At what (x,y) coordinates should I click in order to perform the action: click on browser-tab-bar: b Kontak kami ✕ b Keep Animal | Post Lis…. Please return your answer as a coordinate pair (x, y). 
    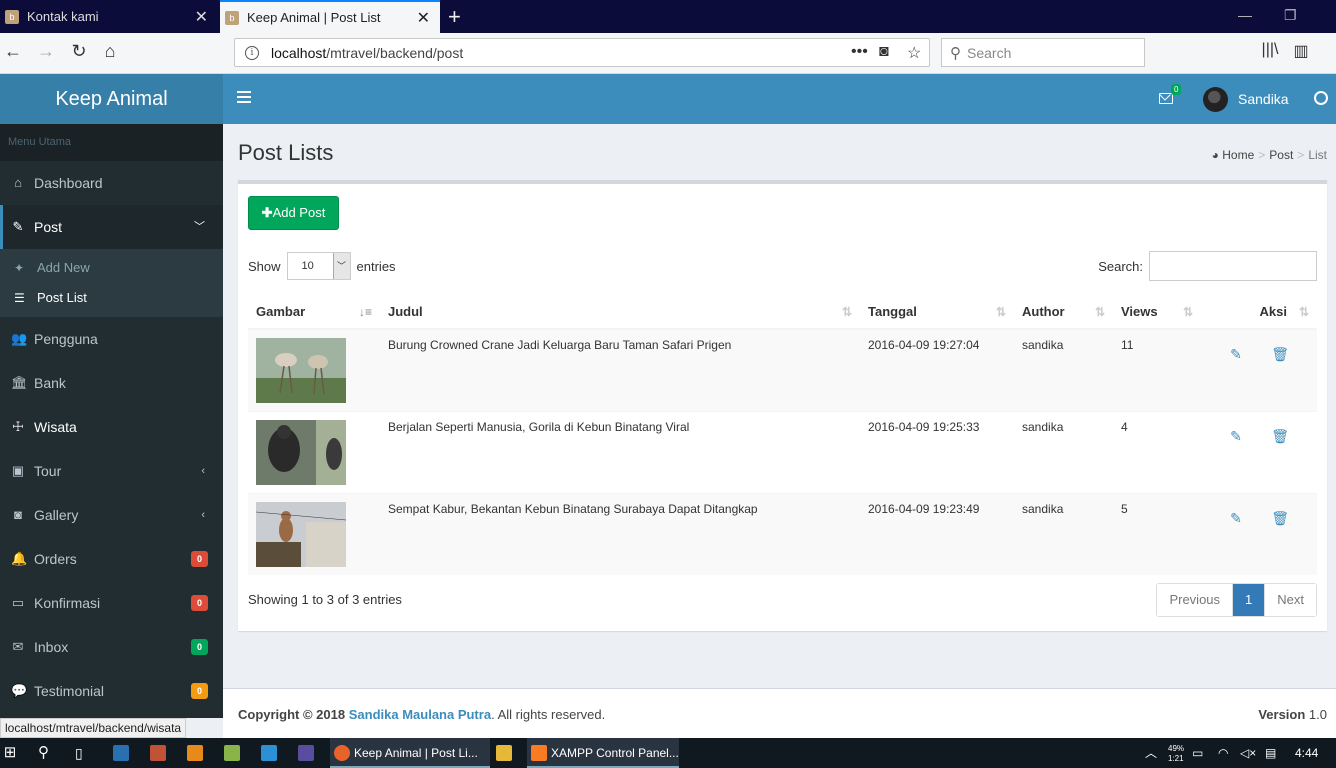
    Looking at the image, I should click on (668, 16).